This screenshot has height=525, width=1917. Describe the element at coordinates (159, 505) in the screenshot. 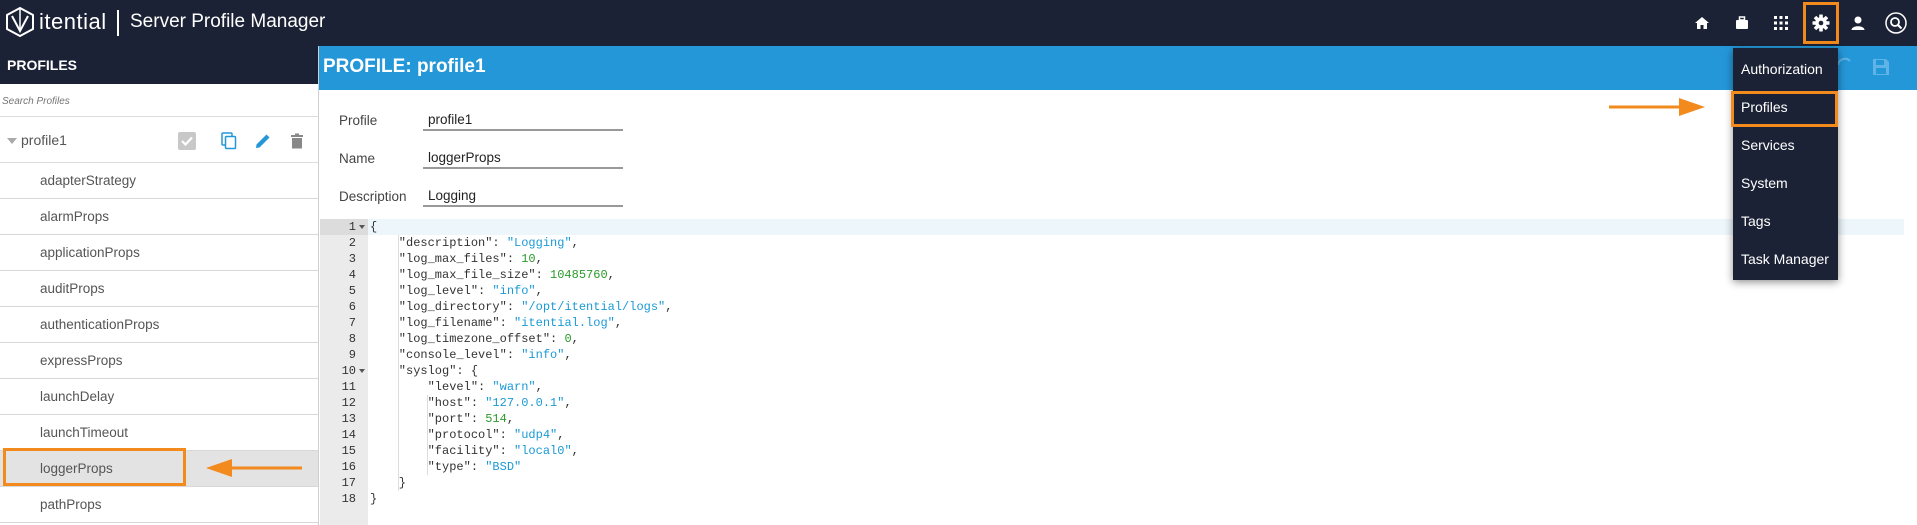

I see `list-item: pathProps` at that location.